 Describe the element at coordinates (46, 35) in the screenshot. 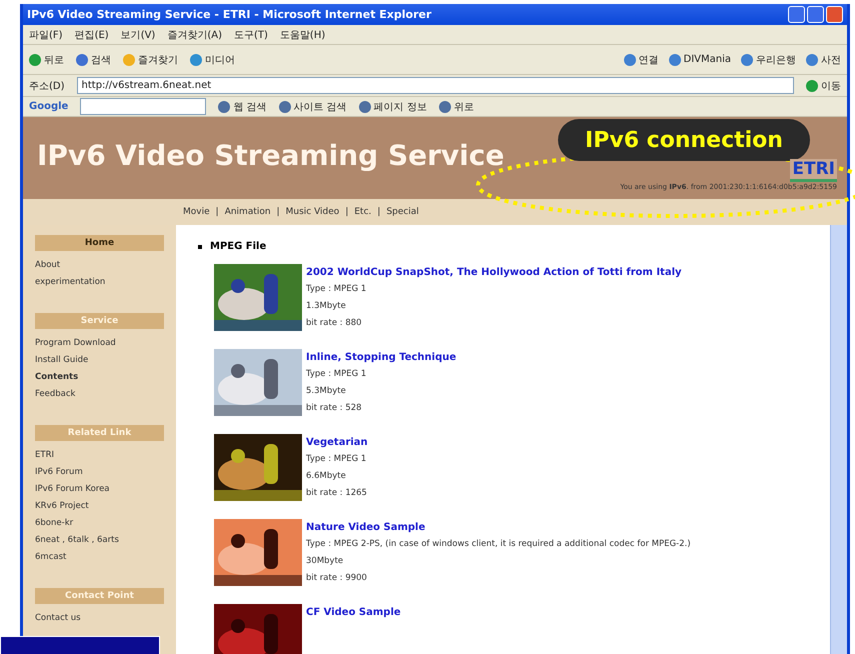

I see `menu-item: 파일(F)` at that location.